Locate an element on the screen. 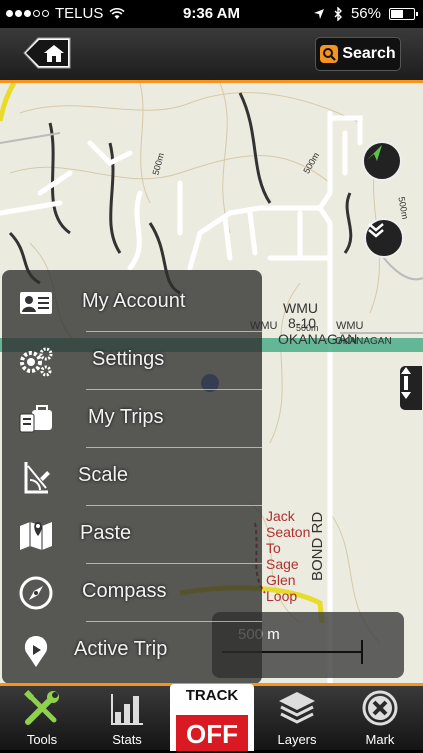  menu-item-active-trip: Active Trip is located at coordinates (132, 651).